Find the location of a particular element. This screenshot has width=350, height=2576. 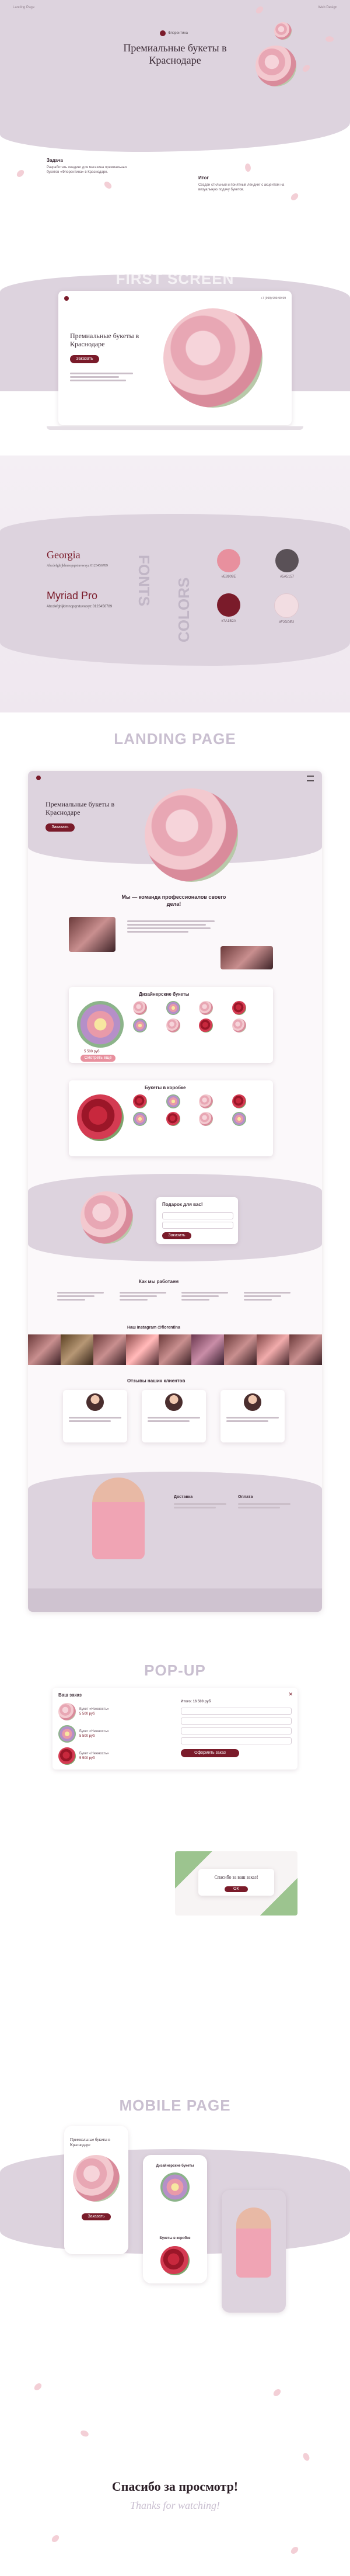

designer-grid is located at coordinates (197, 1017).